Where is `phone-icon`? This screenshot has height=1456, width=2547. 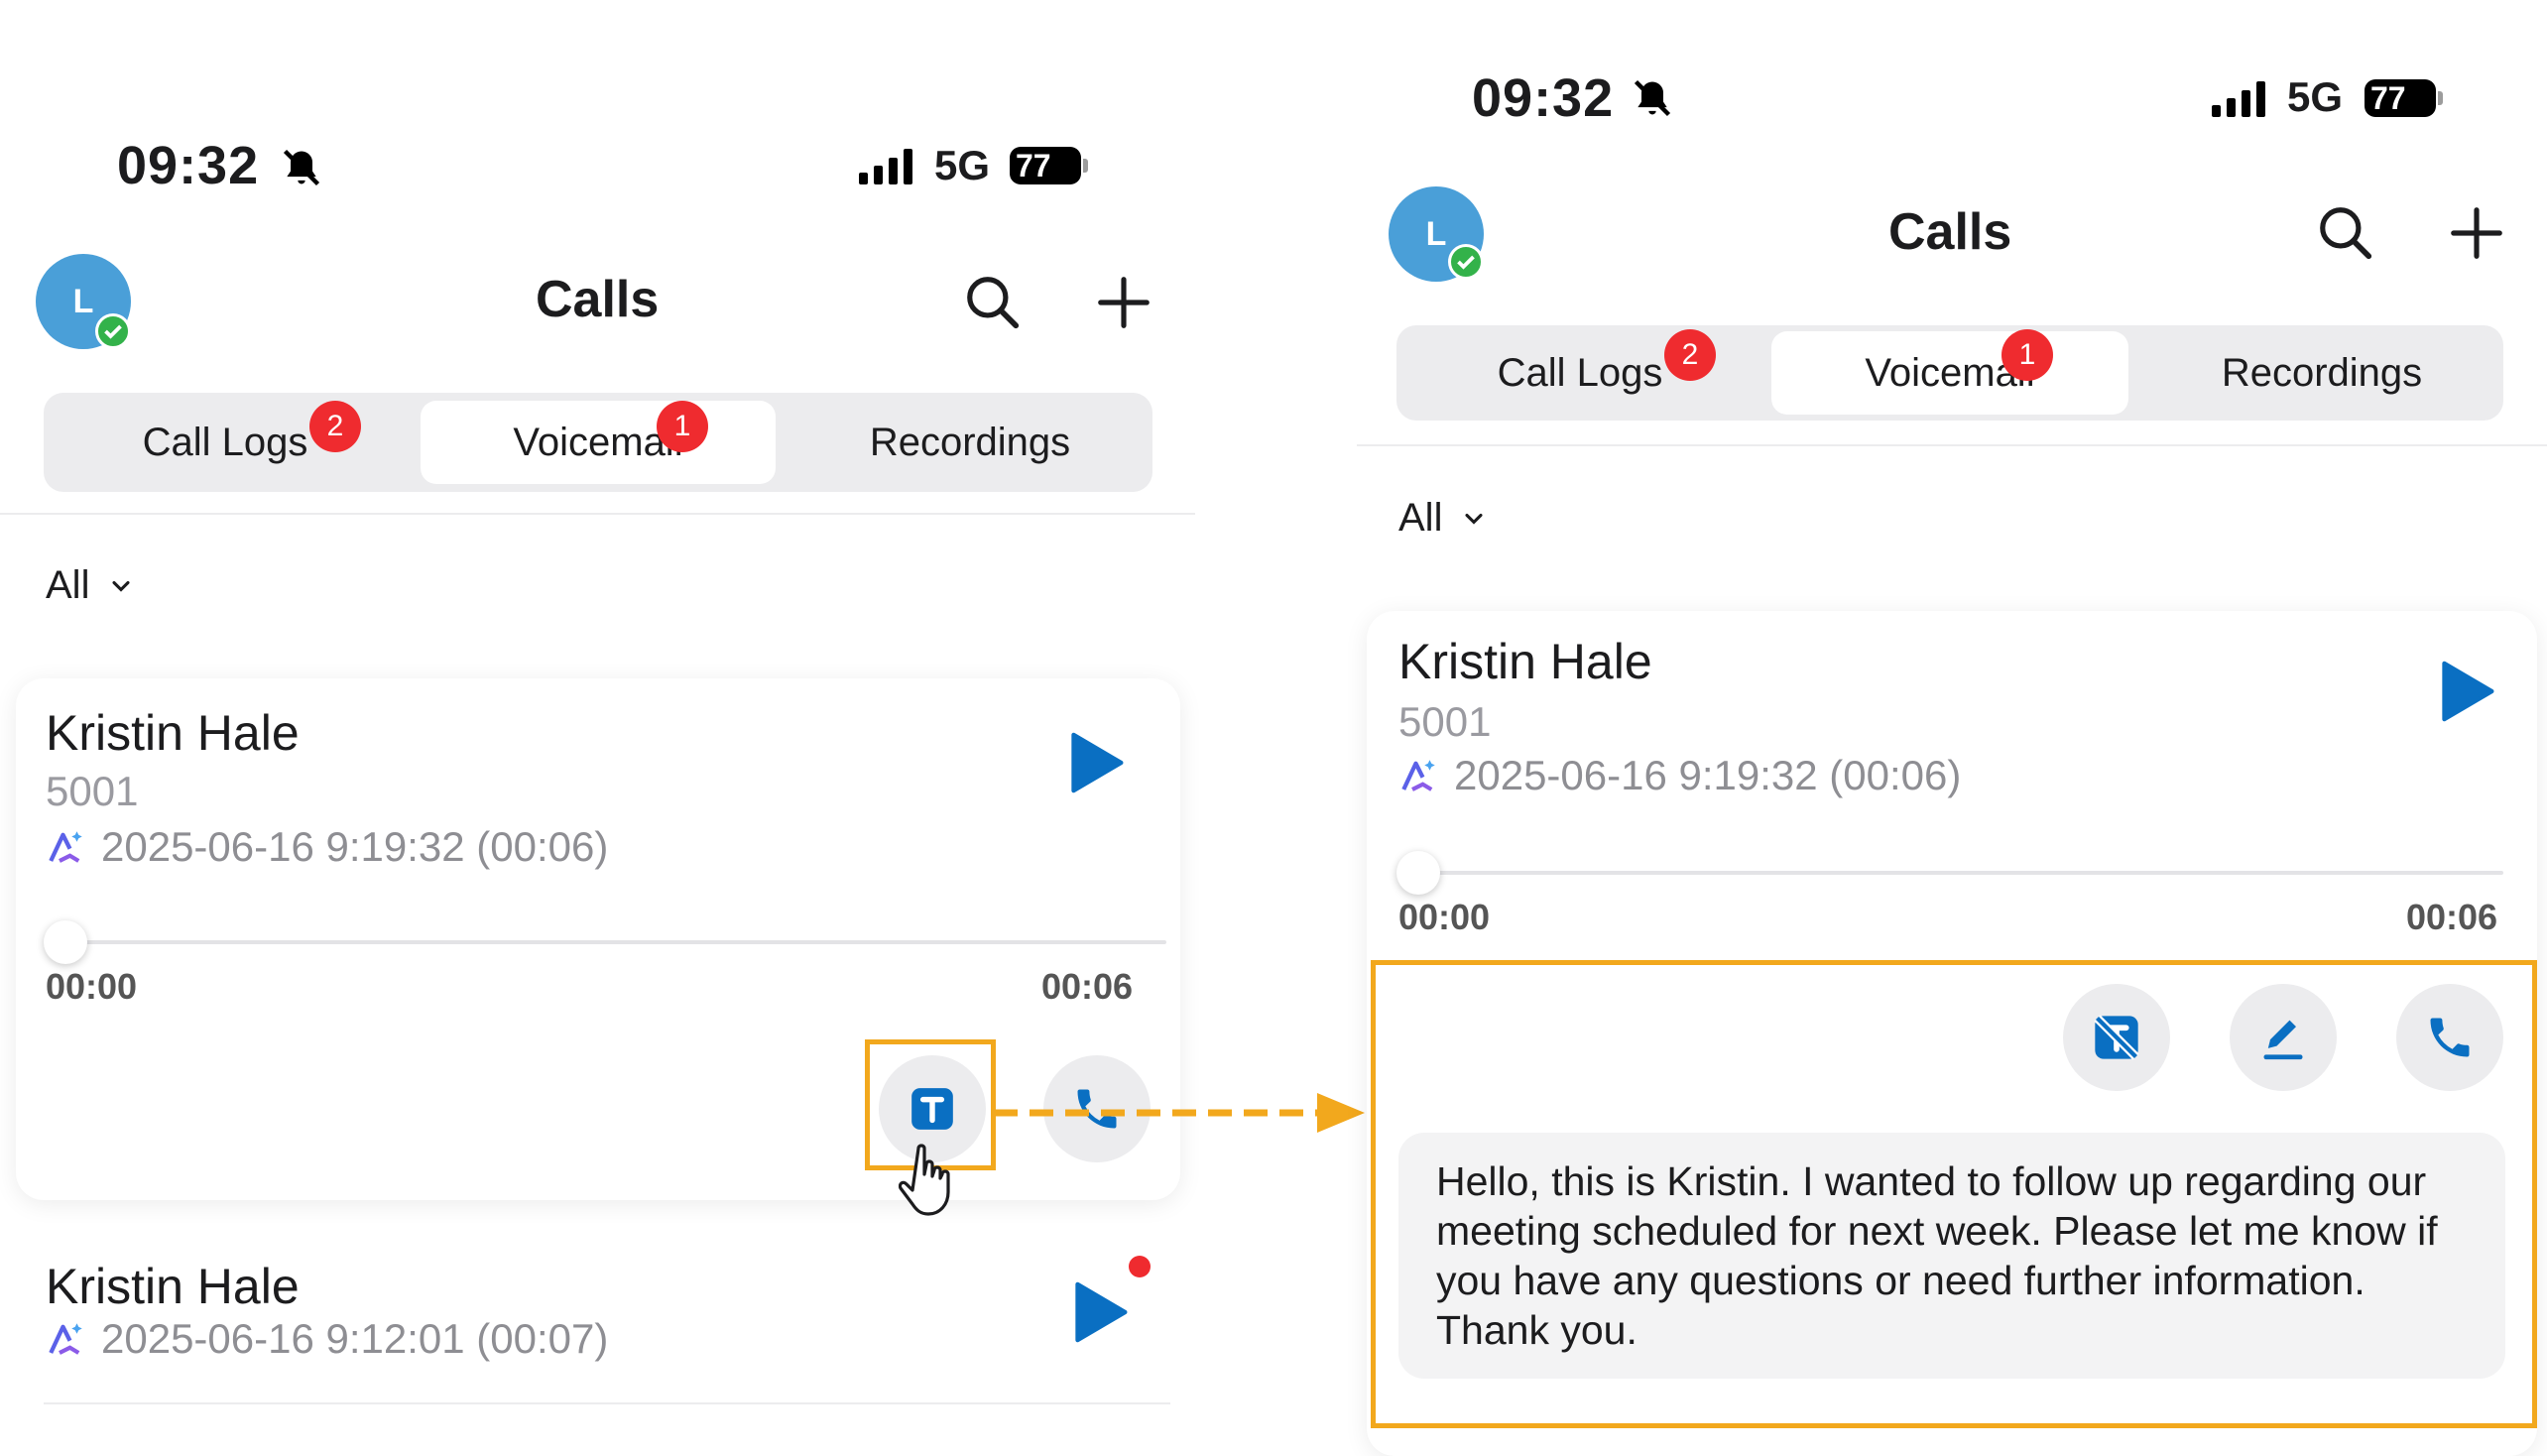
phone-icon is located at coordinates (2450, 1037).